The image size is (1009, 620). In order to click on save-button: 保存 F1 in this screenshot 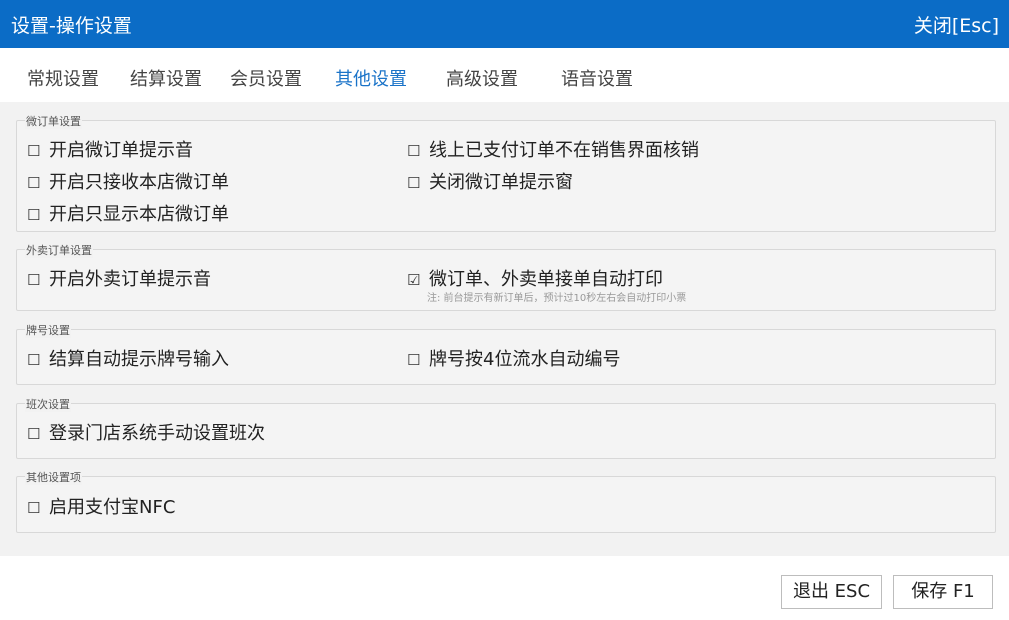, I will do `click(943, 592)`.